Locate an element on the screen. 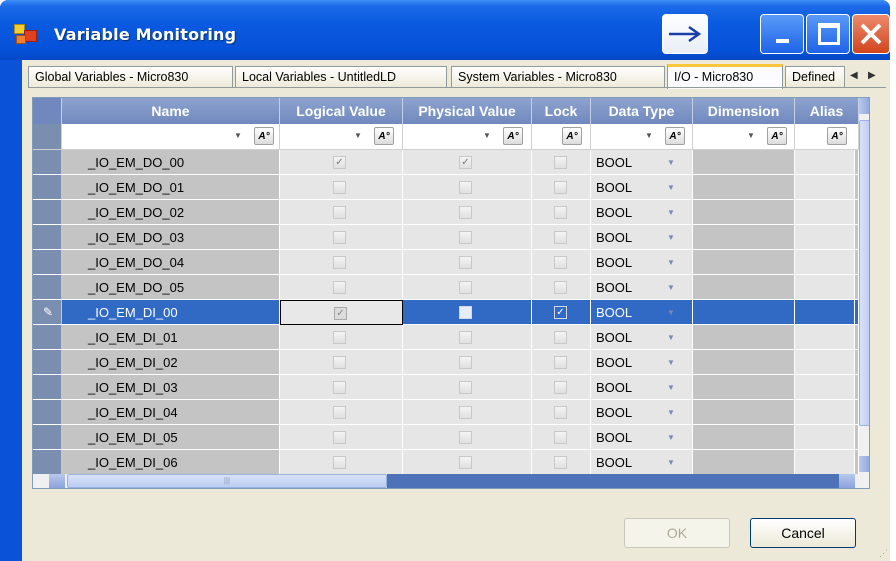  cell-logical-value: ✓ is located at coordinates (341, 162).